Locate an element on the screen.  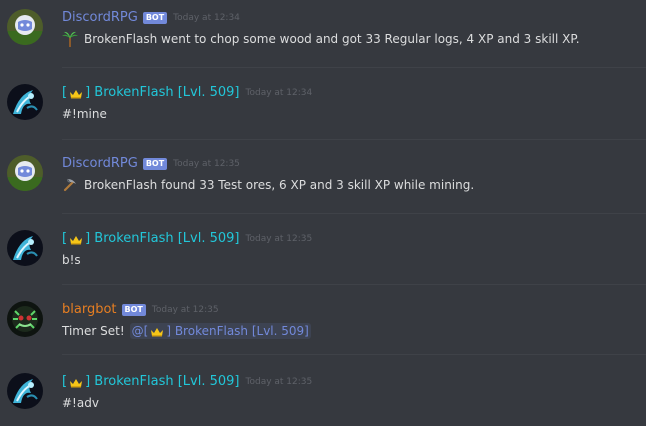
pickaxe-icon is located at coordinates (70, 185).